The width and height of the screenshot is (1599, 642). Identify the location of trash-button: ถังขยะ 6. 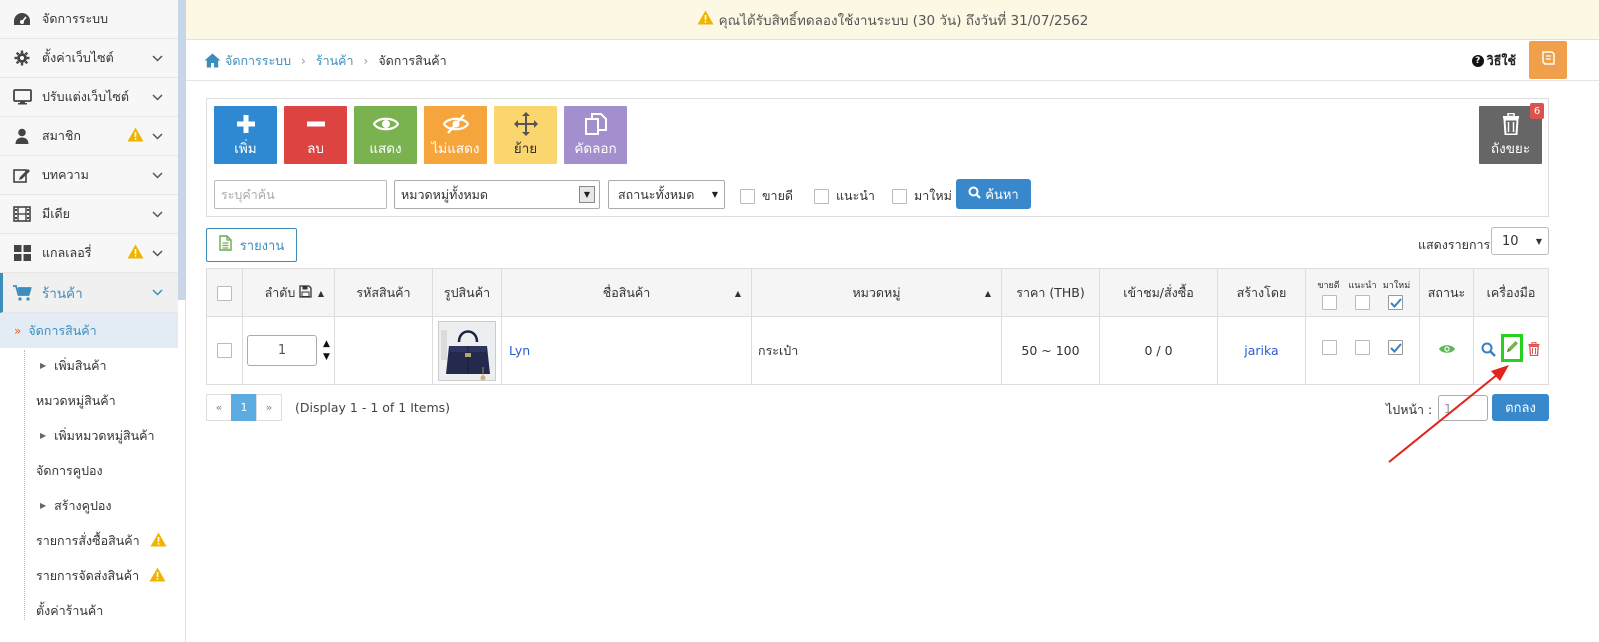
(1511, 133).